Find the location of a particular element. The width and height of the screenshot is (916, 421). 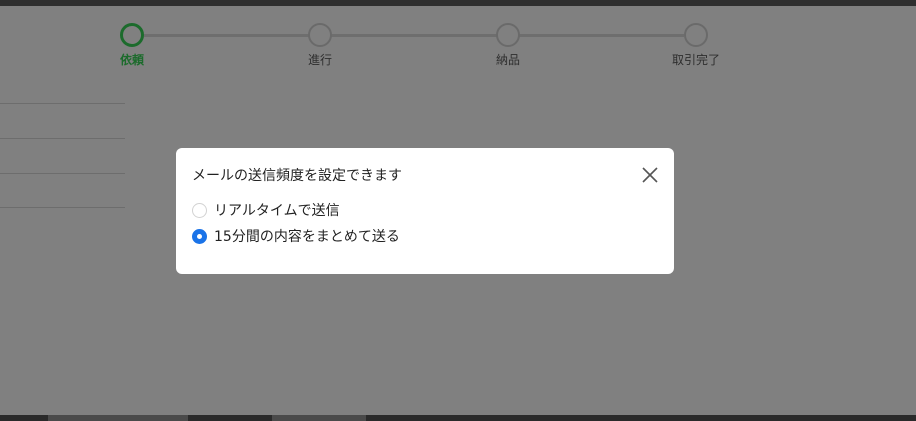

step-1-label: 依頼 is located at coordinates (131, 60).